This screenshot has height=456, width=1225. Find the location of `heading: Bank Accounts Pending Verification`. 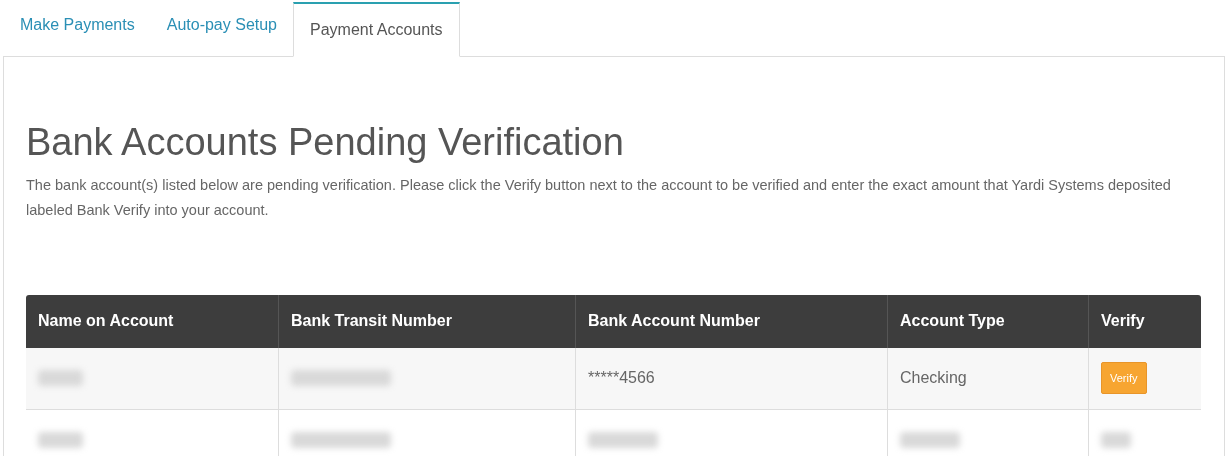

heading: Bank Accounts Pending Verification is located at coordinates (325, 142).